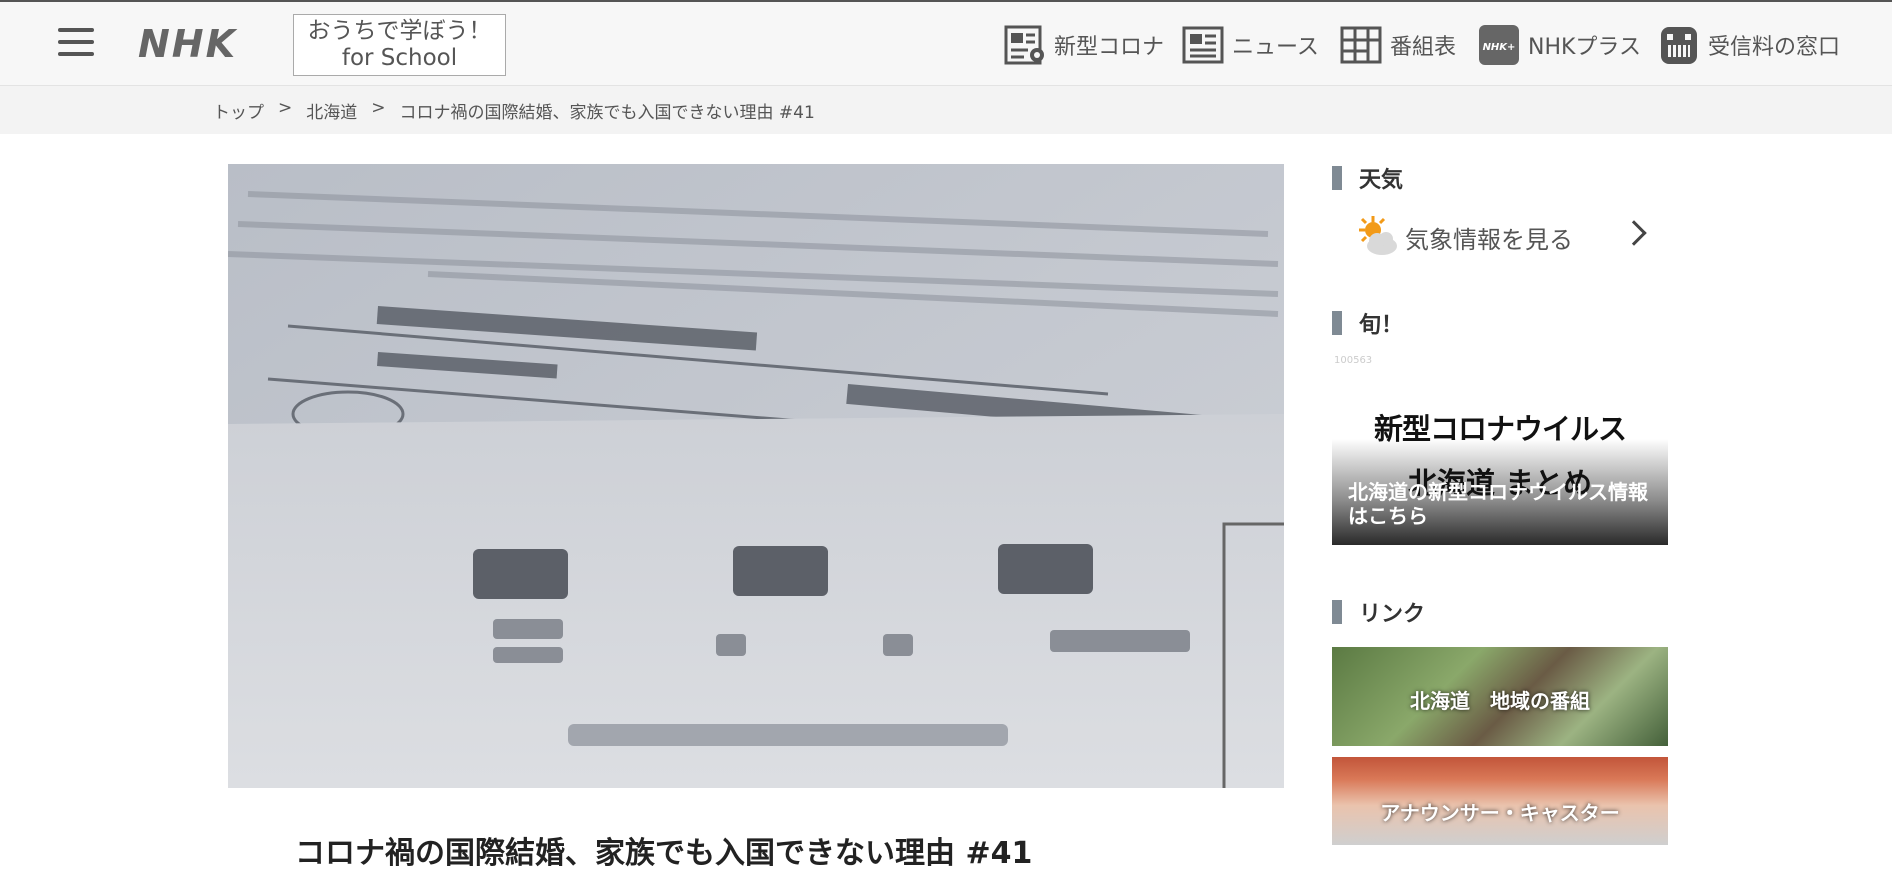 The height and width of the screenshot is (872, 1892). What do you see at coordinates (1679, 45) in the screenshot?
I see `domo-icon` at bounding box center [1679, 45].